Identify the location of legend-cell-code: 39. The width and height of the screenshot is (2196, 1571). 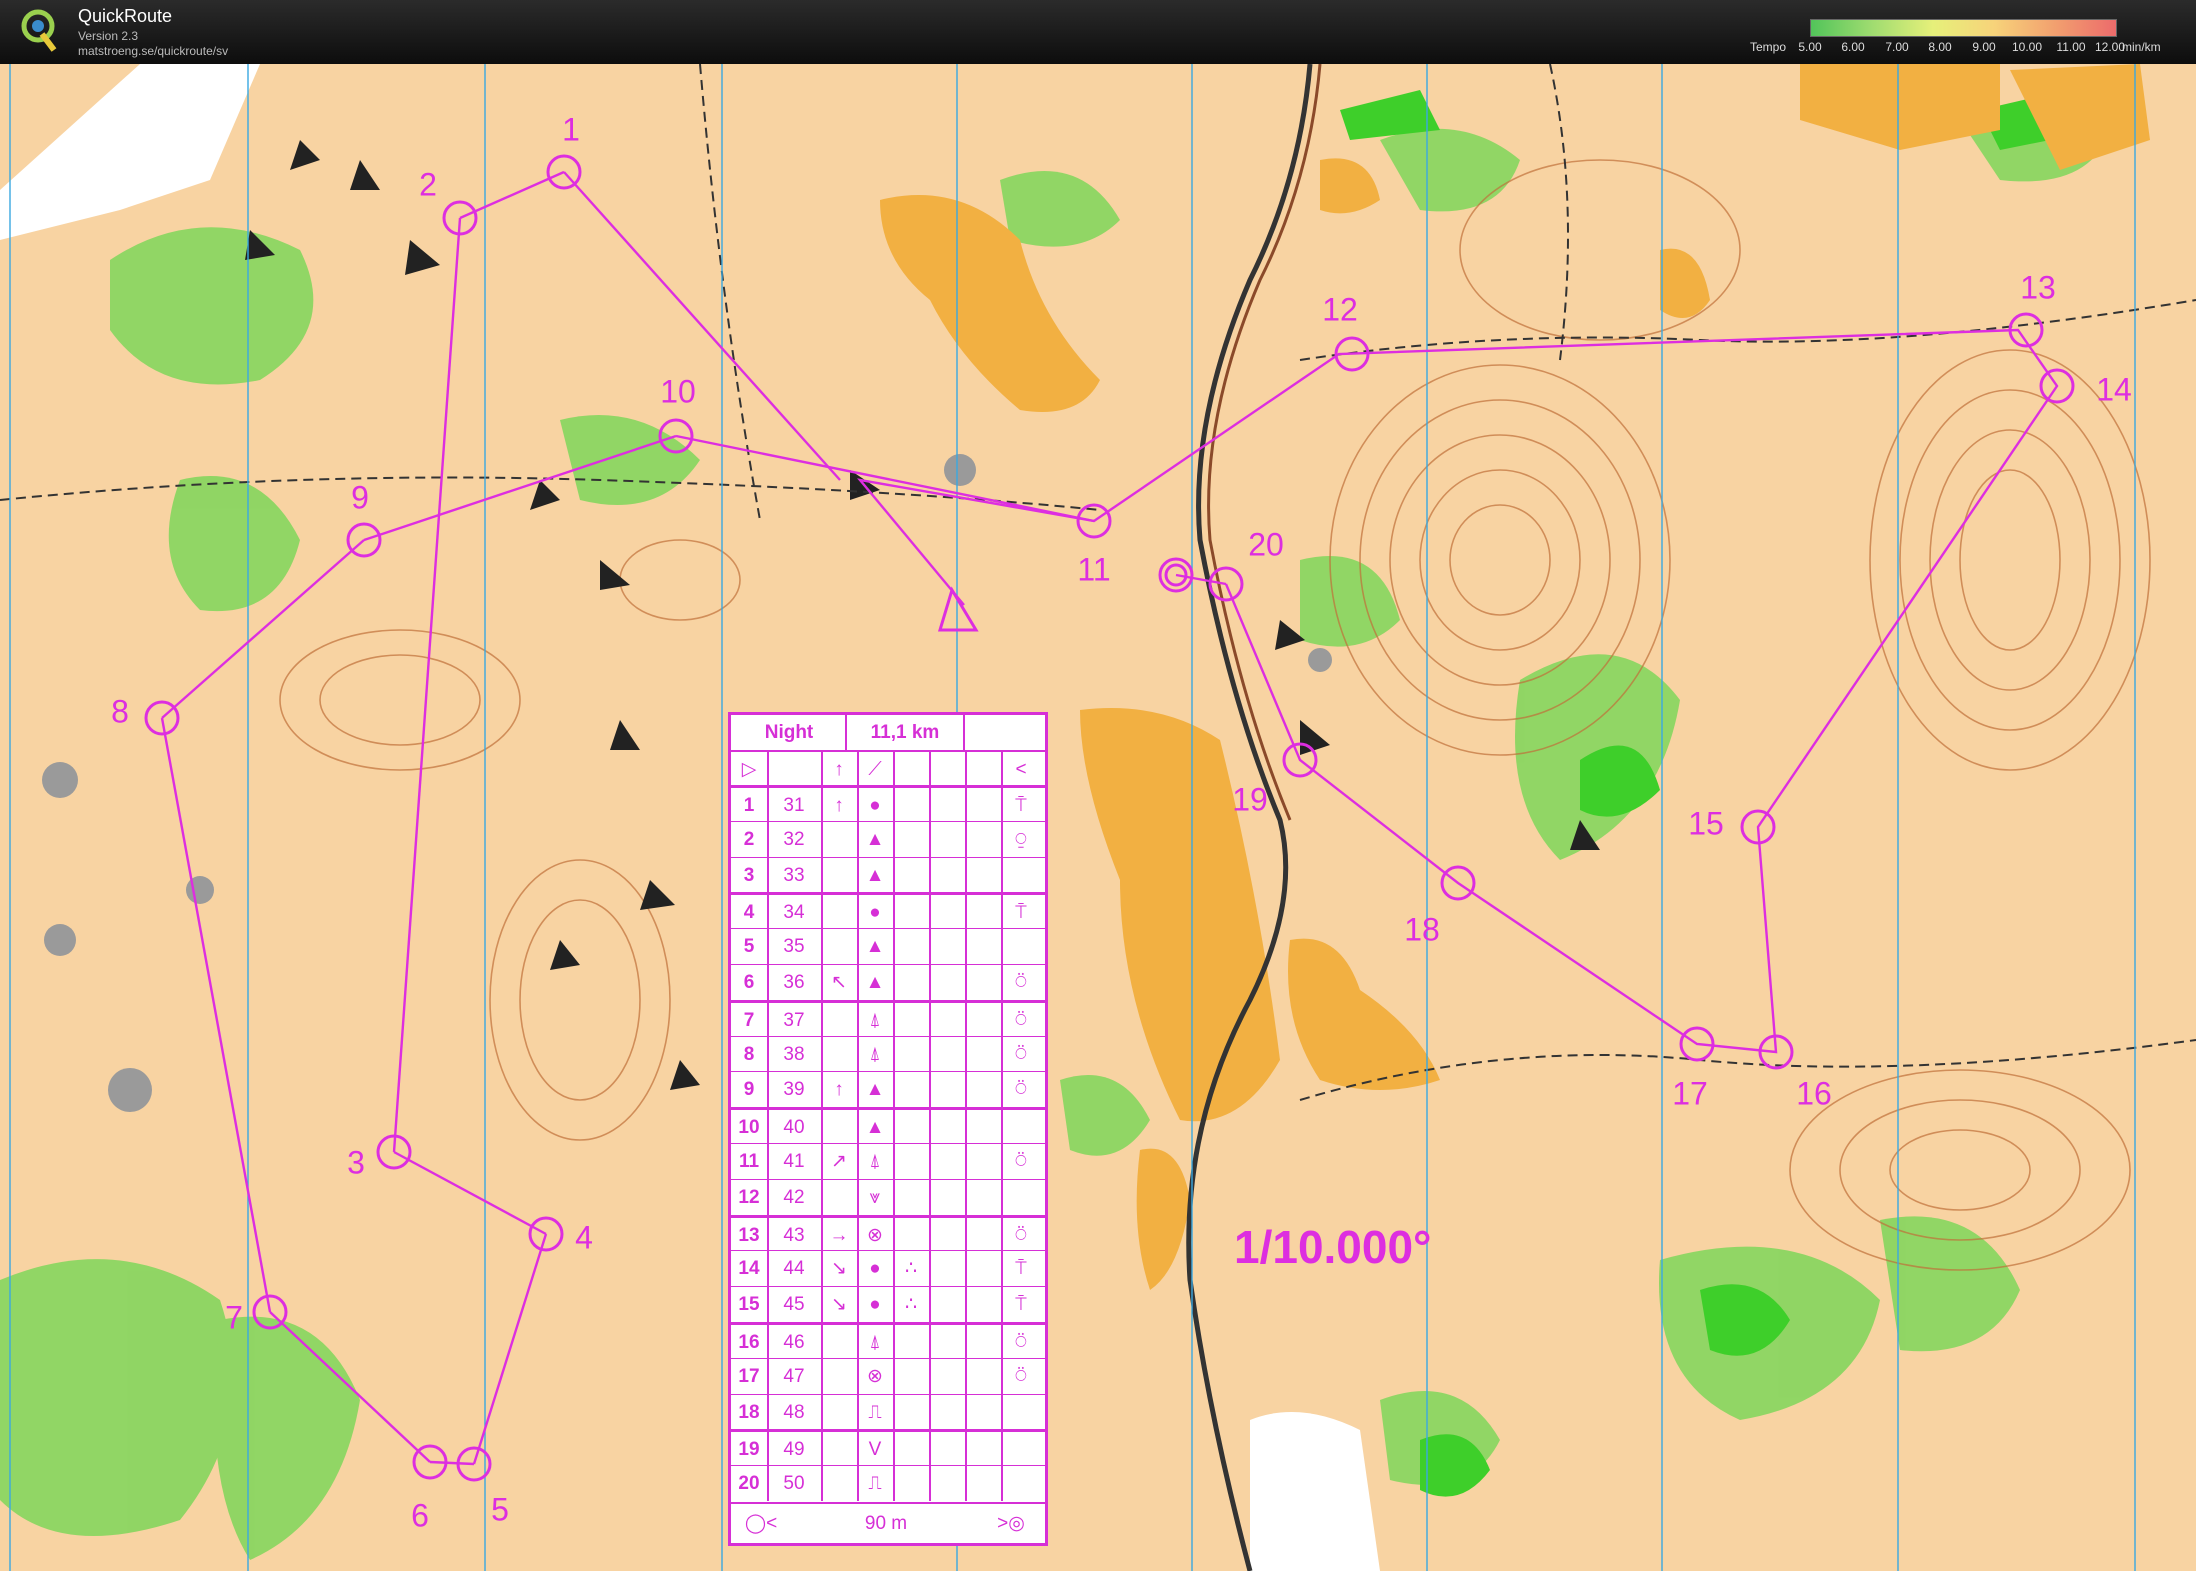
(794, 1090).